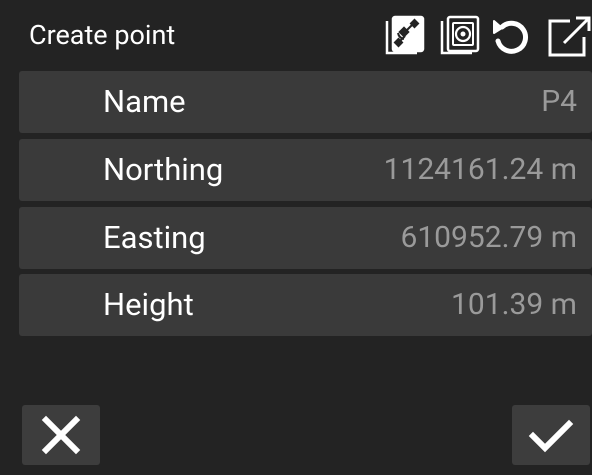  What do you see at coordinates (102, 35) in the screenshot?
I see `page-title: Create point` at bounding box center [102, 35].